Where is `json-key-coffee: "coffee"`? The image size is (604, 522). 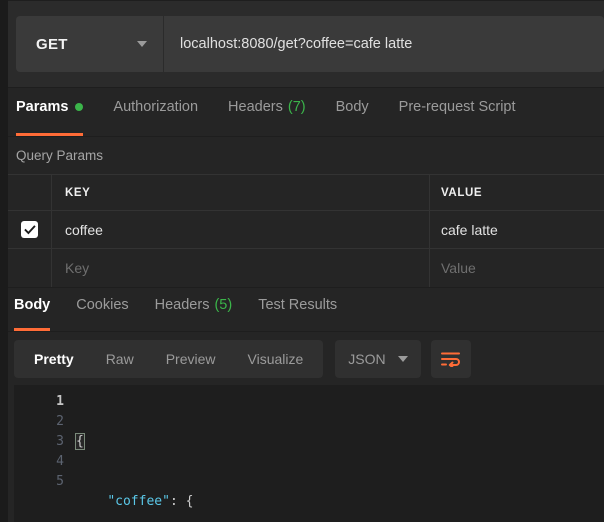
json-key-coffee: "coffee" is located at coordinates (138, 501).